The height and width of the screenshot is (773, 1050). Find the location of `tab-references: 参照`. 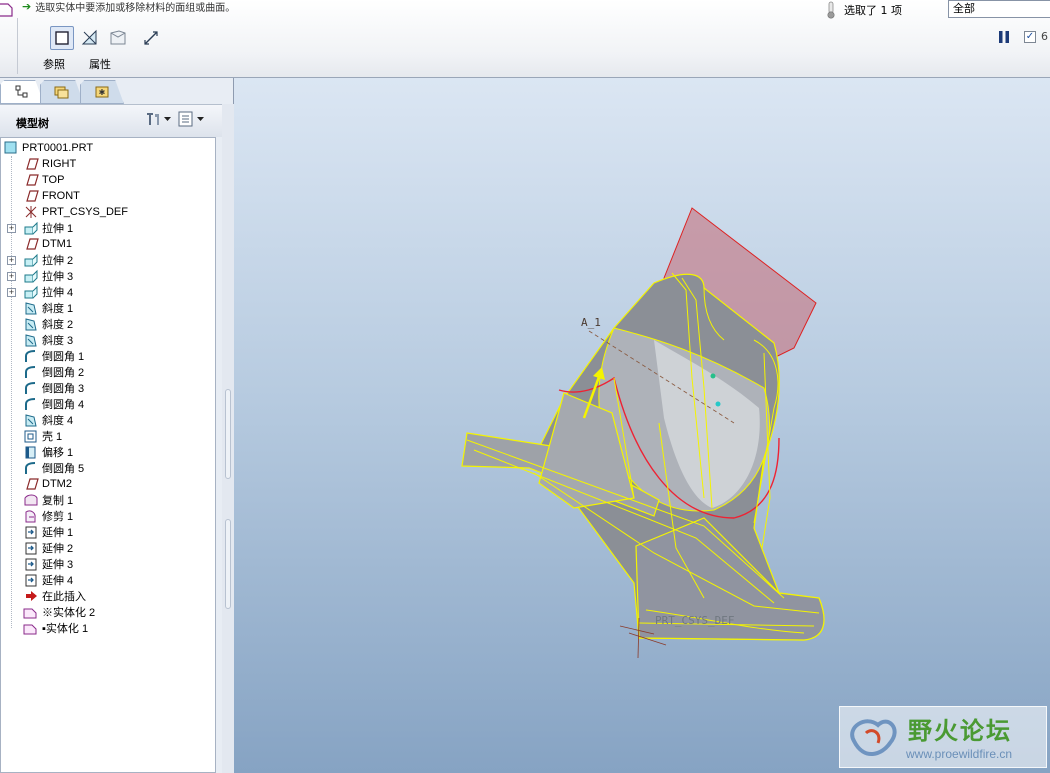

tab-references: 参照 is located at coordinates (54, 64).